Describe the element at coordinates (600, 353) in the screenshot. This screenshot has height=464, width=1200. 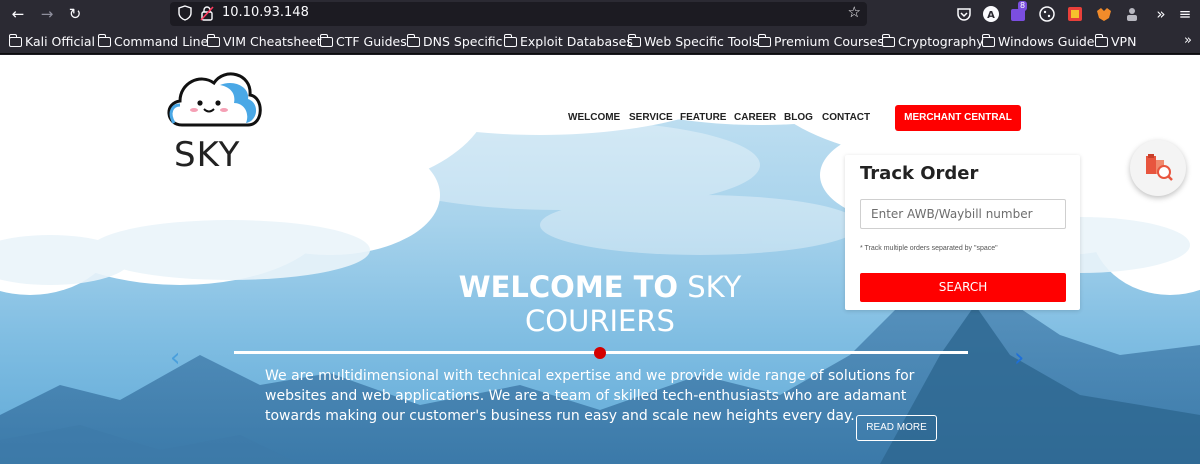
I see `hero-divider-dot` at that location.